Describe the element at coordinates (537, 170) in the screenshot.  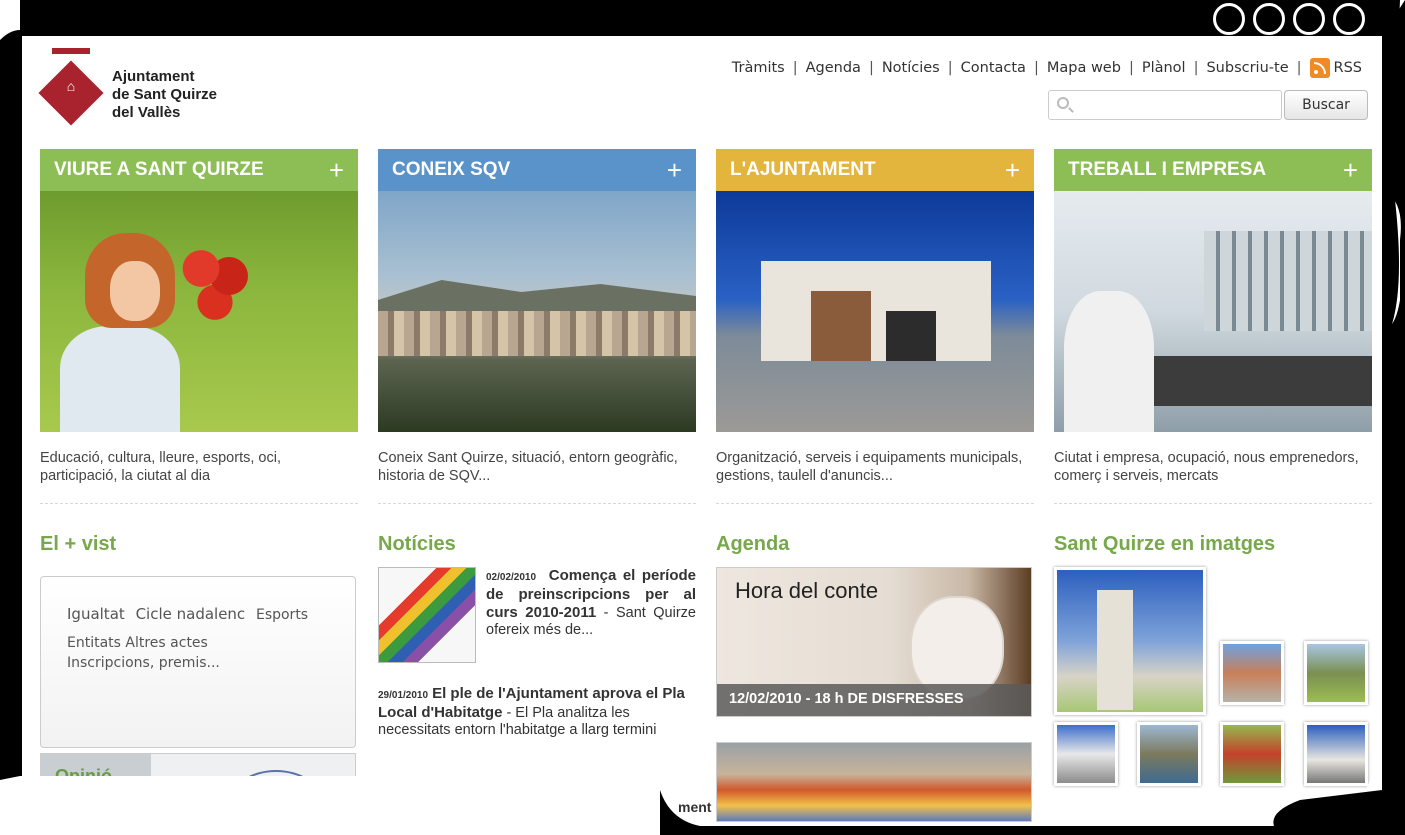
I see `column-header-coneix: CONEIX SQV +` at that location.